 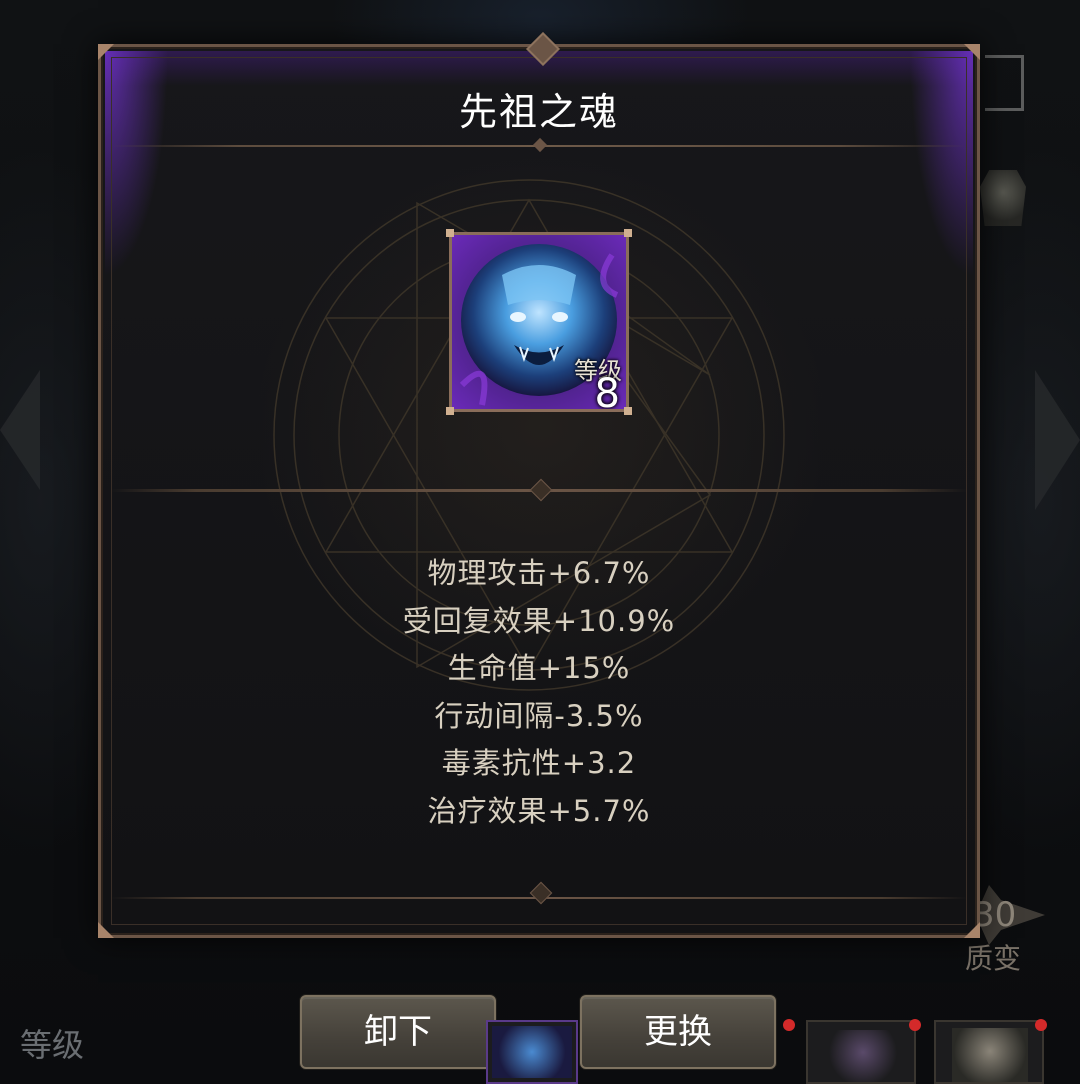 What do you see at coordinates (678, 1032) in the screenshot?
I see `replace-button: 更换` at bounding box center [678, 1032].